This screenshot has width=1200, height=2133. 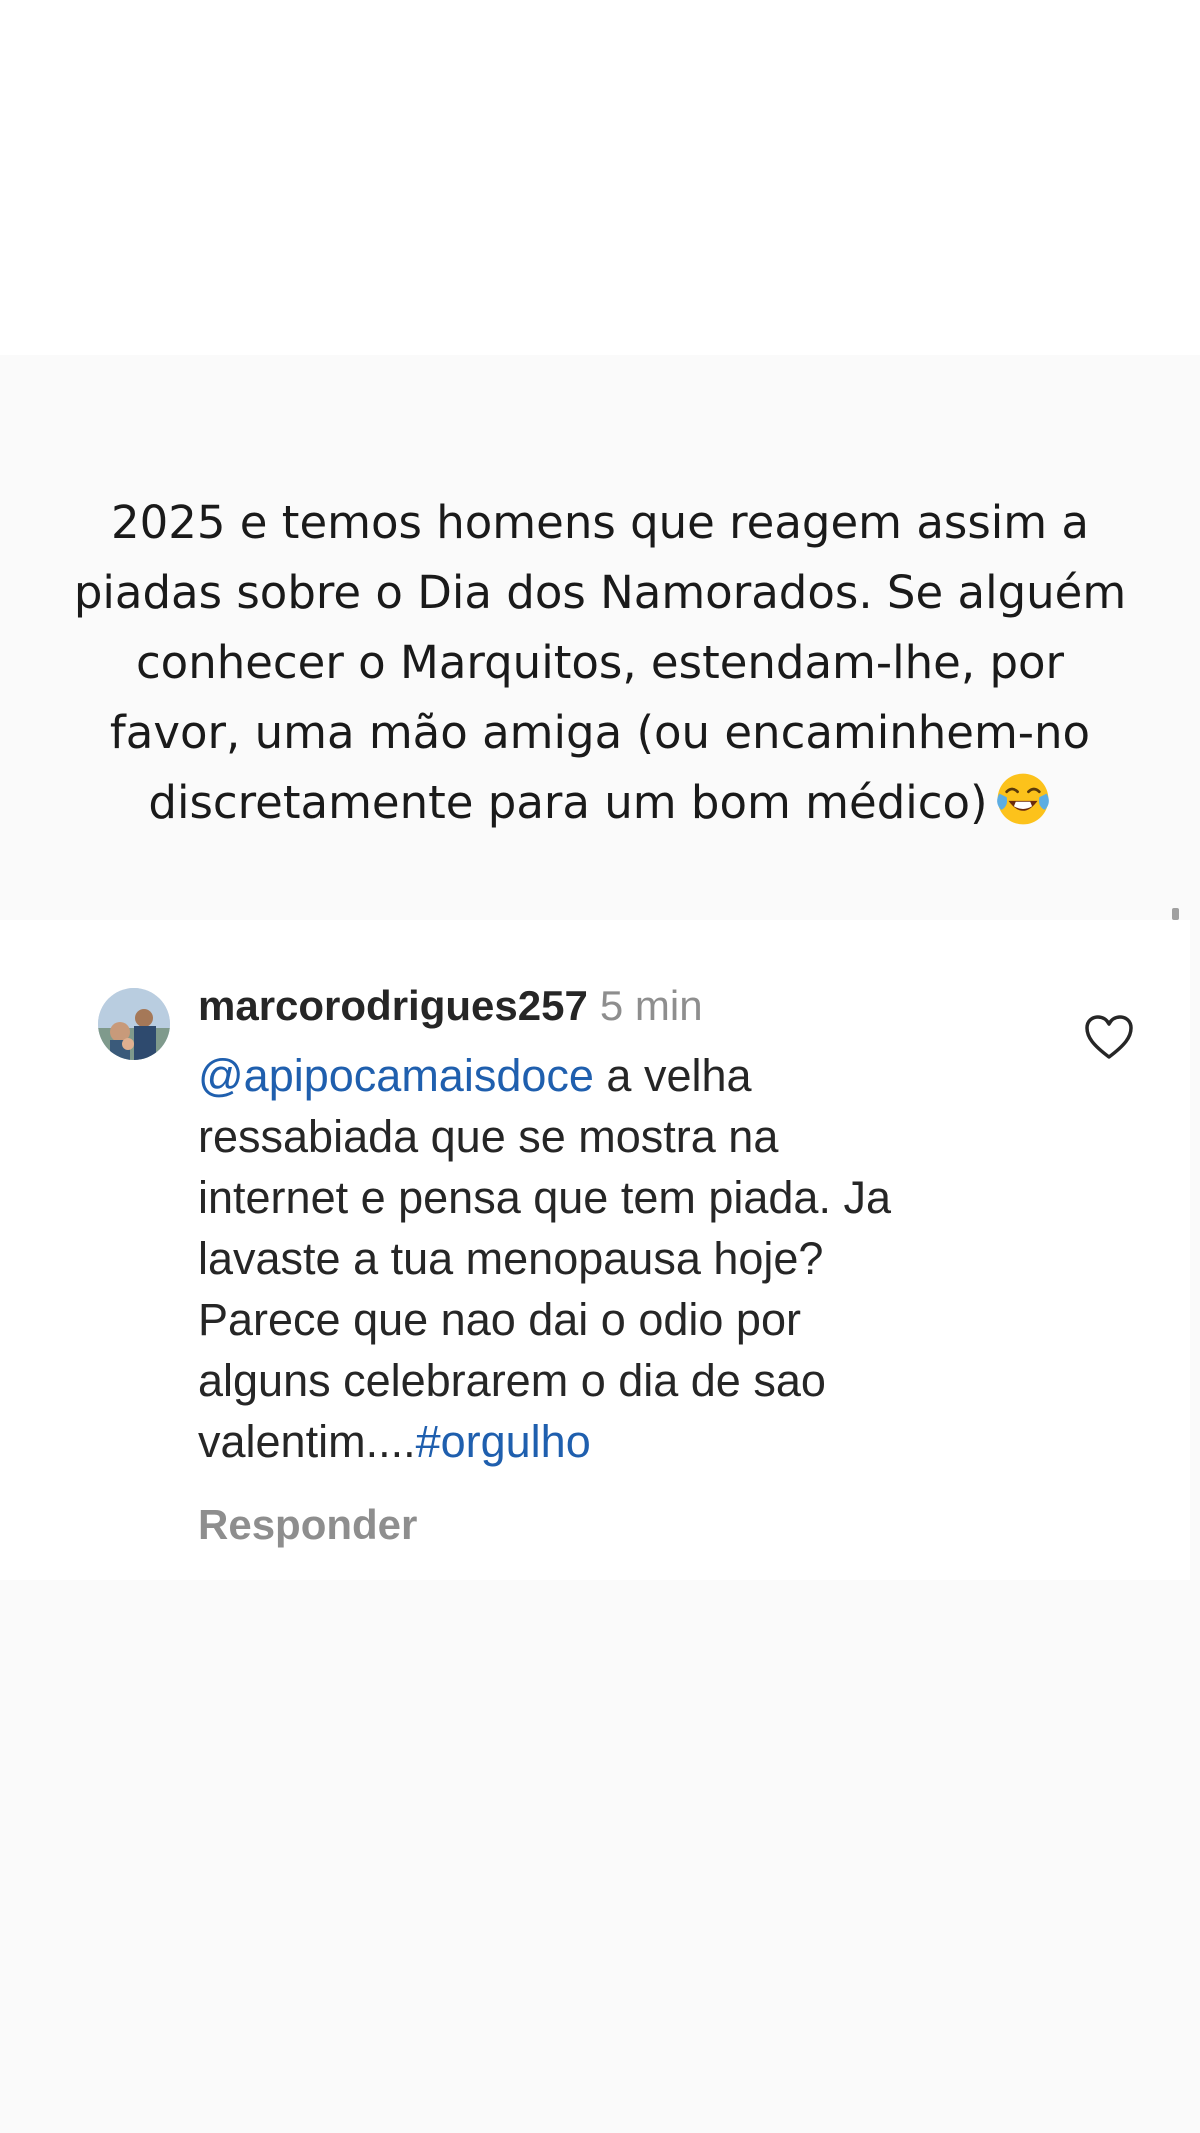 I want to click on comment-line: @apipocamaisdoce a velha, so click(x=628, y=1075).